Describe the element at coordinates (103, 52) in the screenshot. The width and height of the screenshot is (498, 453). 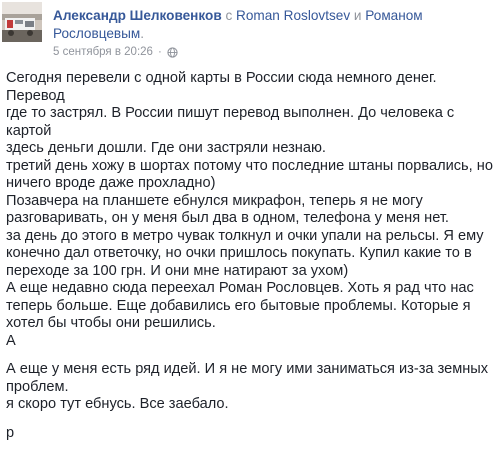
I see `post-timestamp: 5 сентября в 20:26` at that location.